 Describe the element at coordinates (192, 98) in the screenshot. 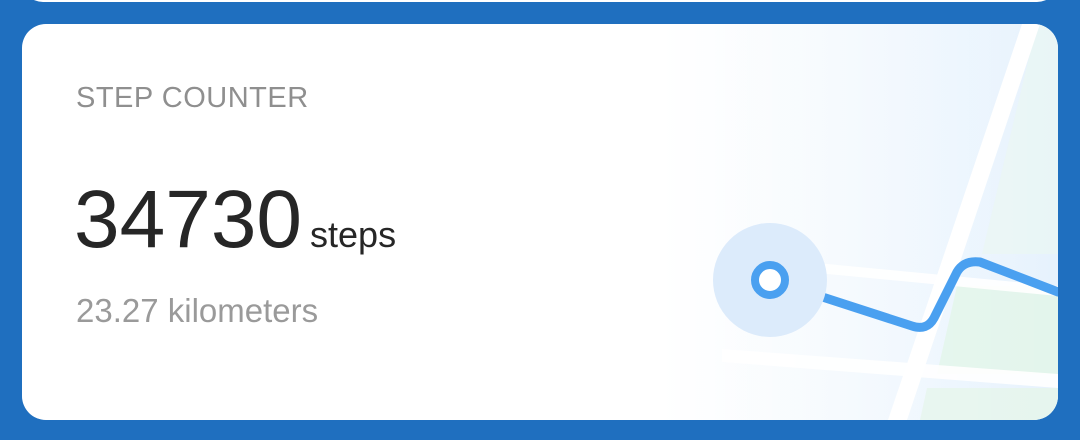

I see `card-title: STEP COUNTER` at that location.